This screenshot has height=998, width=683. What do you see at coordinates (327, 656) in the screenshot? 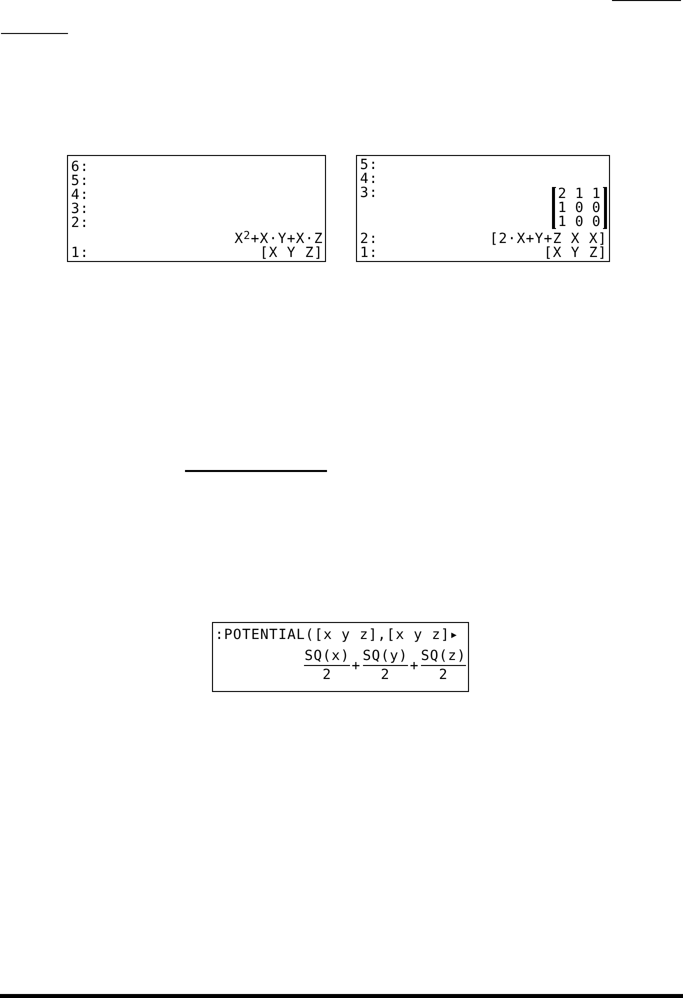
I see `fraction-numerator: SQ(x)` at bounding box center [327, 656].